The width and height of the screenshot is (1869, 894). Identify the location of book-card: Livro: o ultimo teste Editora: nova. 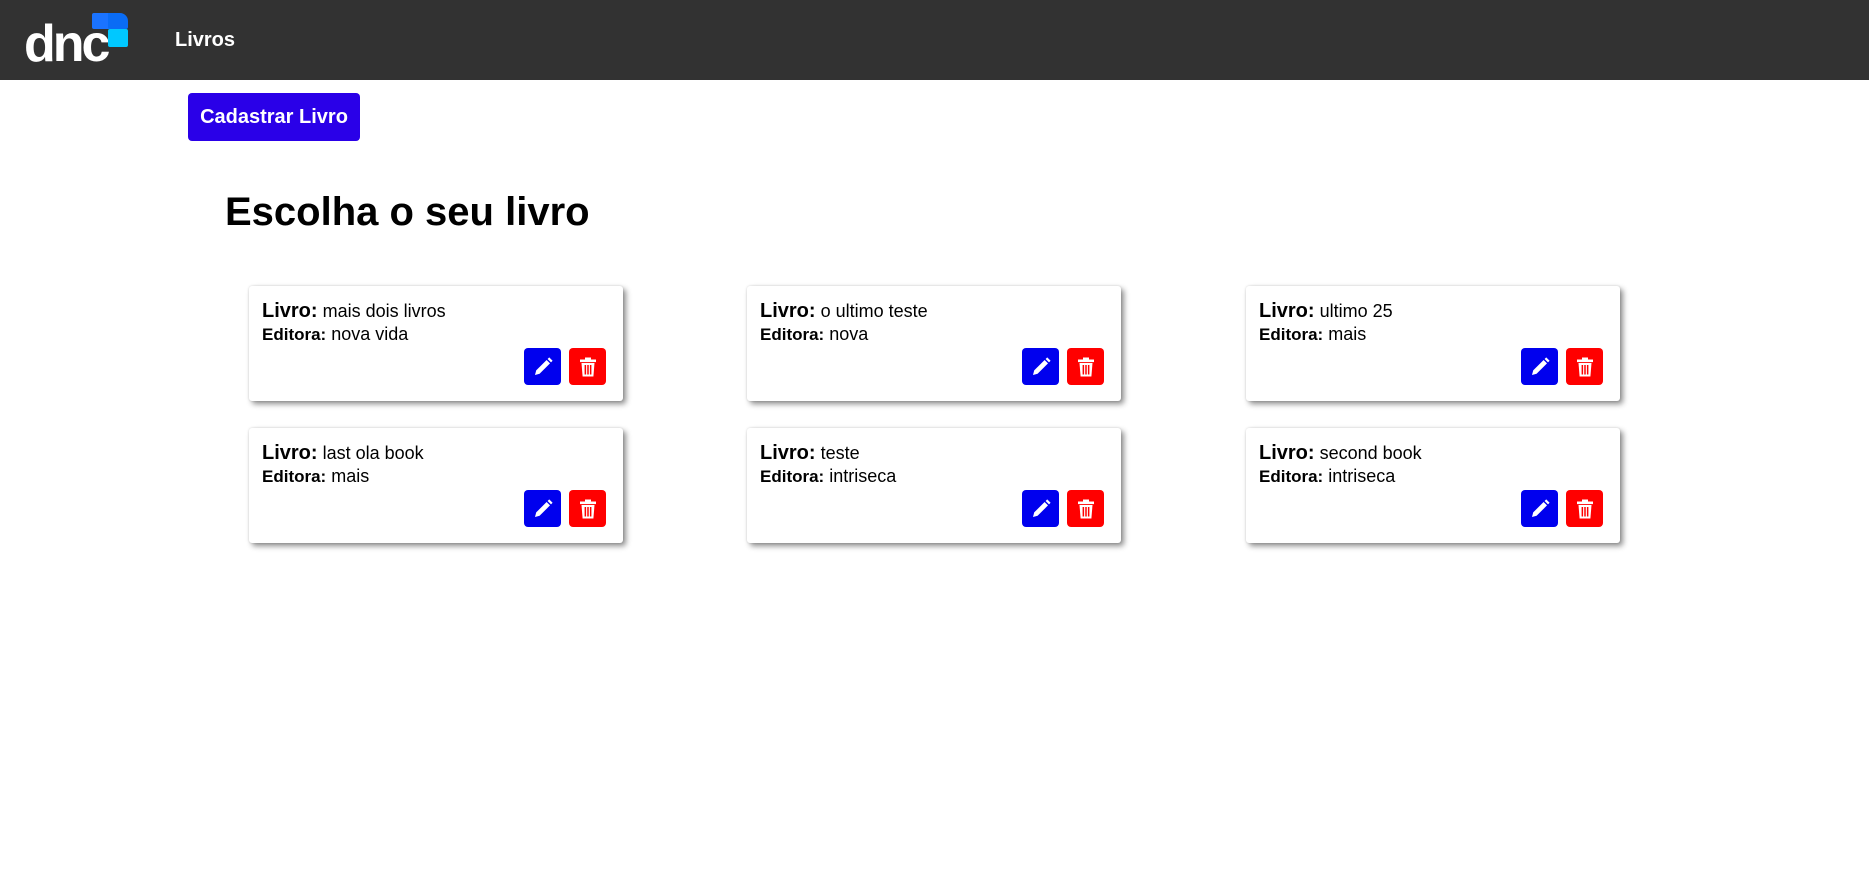
(934, 343).